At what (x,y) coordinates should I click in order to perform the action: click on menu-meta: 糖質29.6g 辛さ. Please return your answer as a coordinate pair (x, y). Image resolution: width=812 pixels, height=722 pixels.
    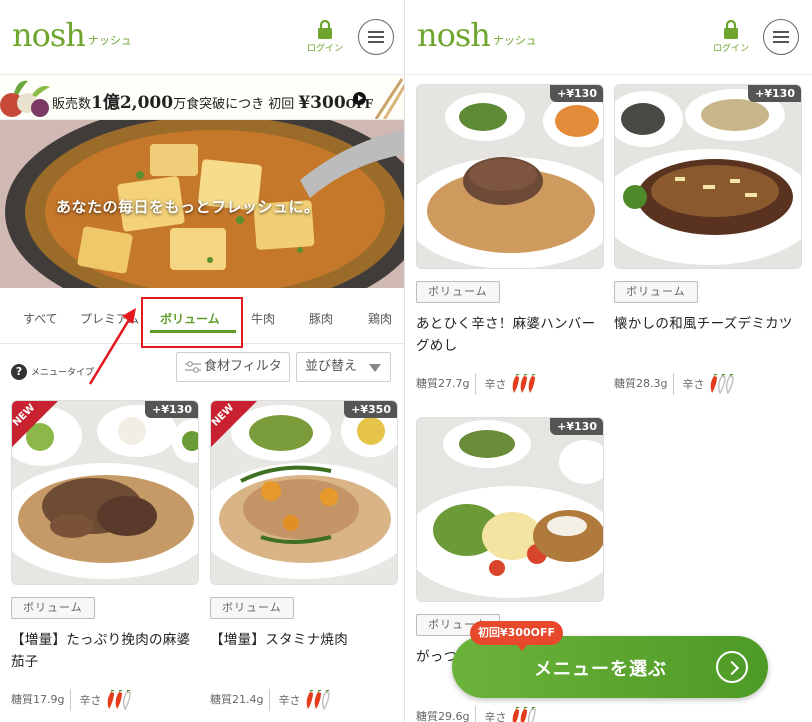
    Looking at the image, I should click on (510, 714).